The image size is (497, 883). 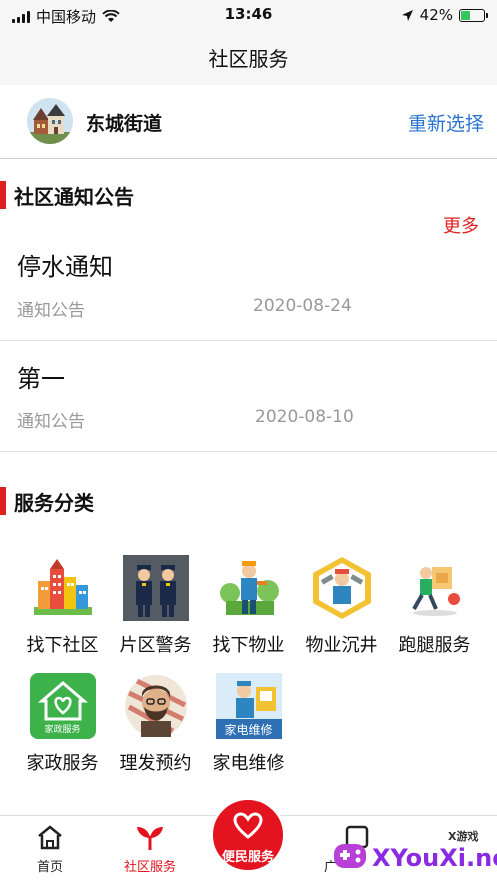 I want to click on heart-icon, so click(x=248, y=825).